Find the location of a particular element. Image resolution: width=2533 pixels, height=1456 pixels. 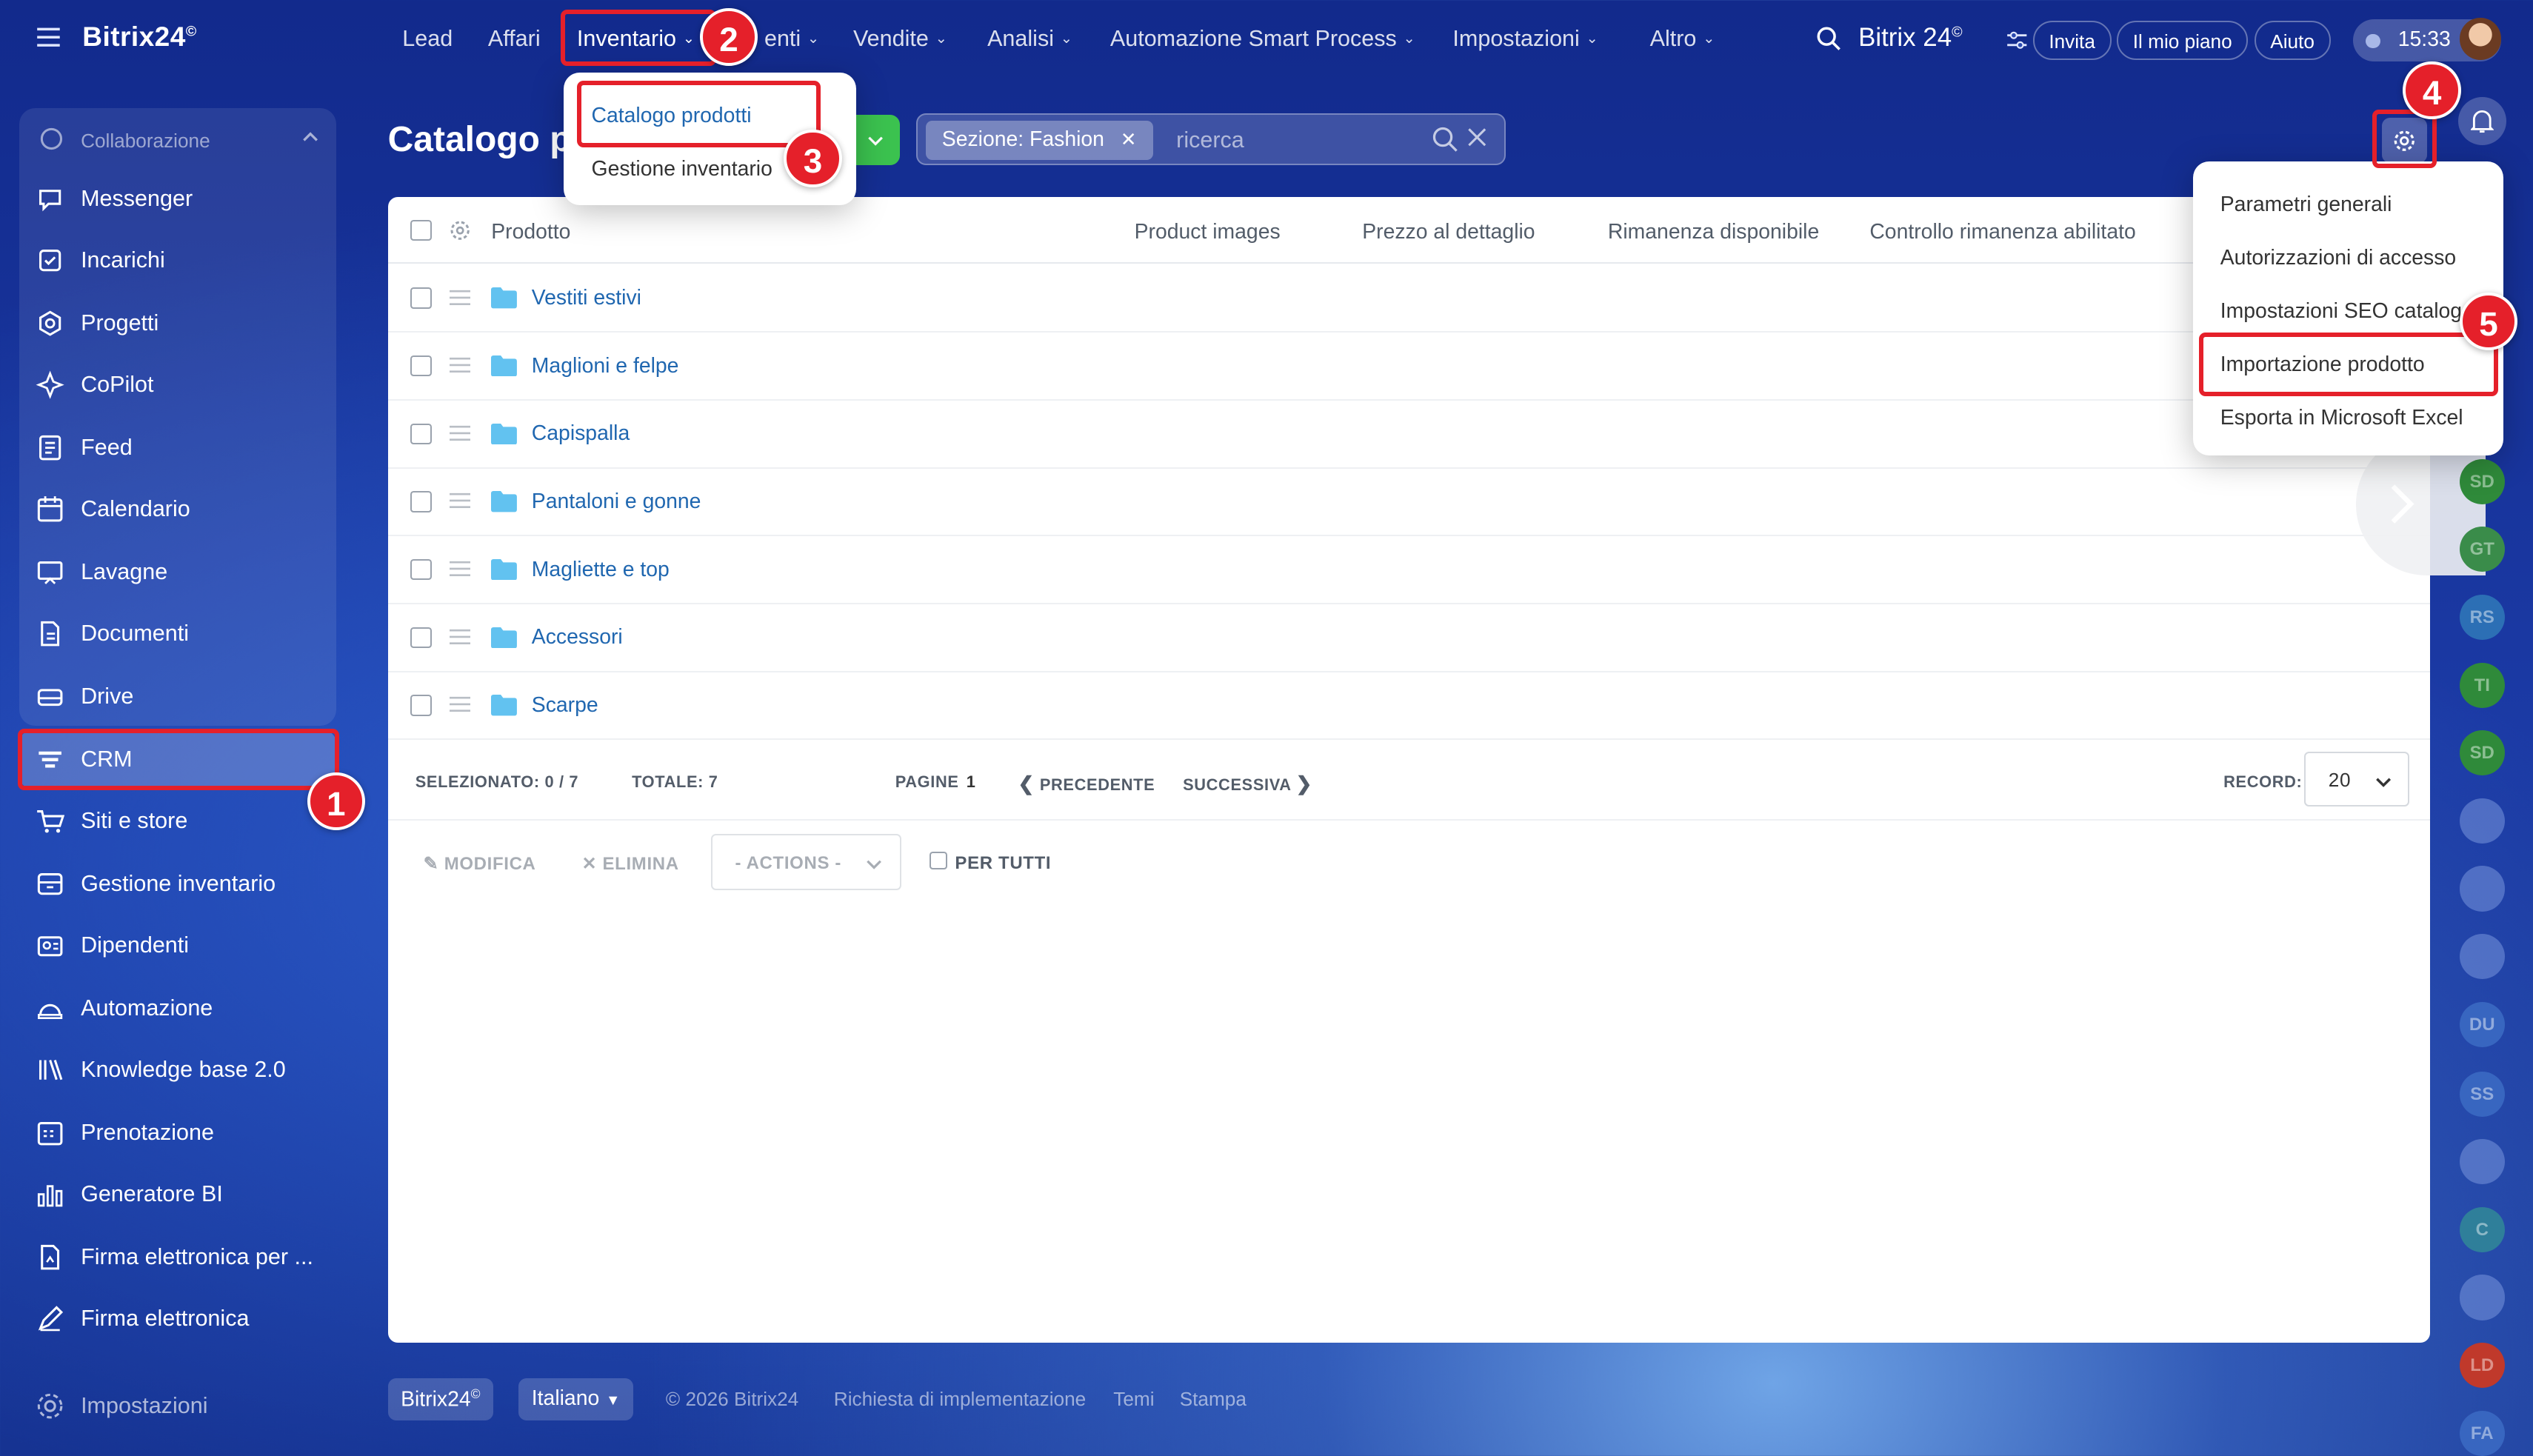

filter-chip: Sezione: Fashion ✕ is located at coordinates (1039, 140).